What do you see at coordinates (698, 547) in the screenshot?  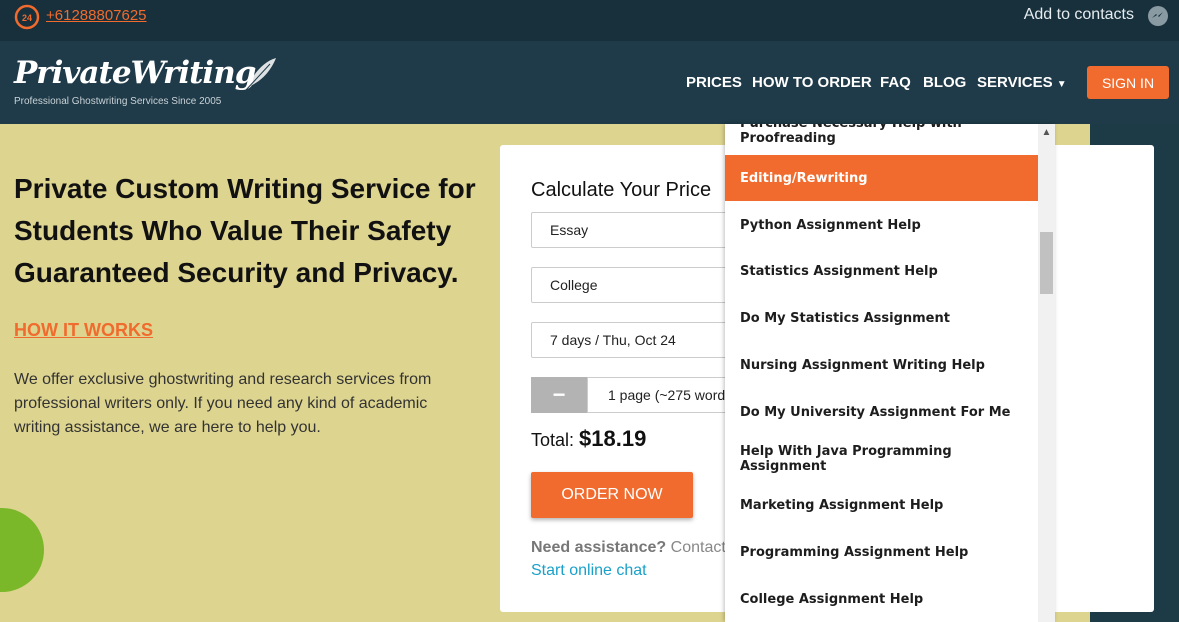 I see `contact-text: Contact` at bounding box center [698, 547].